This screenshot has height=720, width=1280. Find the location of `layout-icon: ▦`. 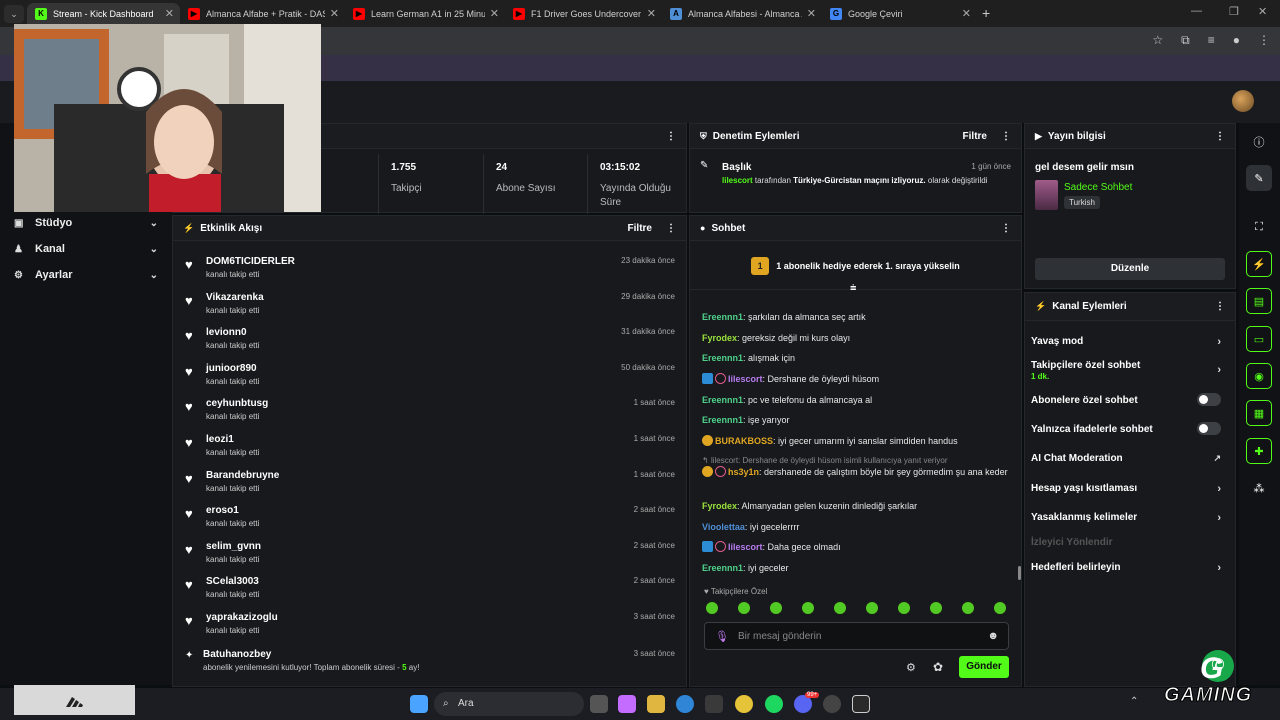

layout-icon: ▦ is located at coordinates (1259, 413).